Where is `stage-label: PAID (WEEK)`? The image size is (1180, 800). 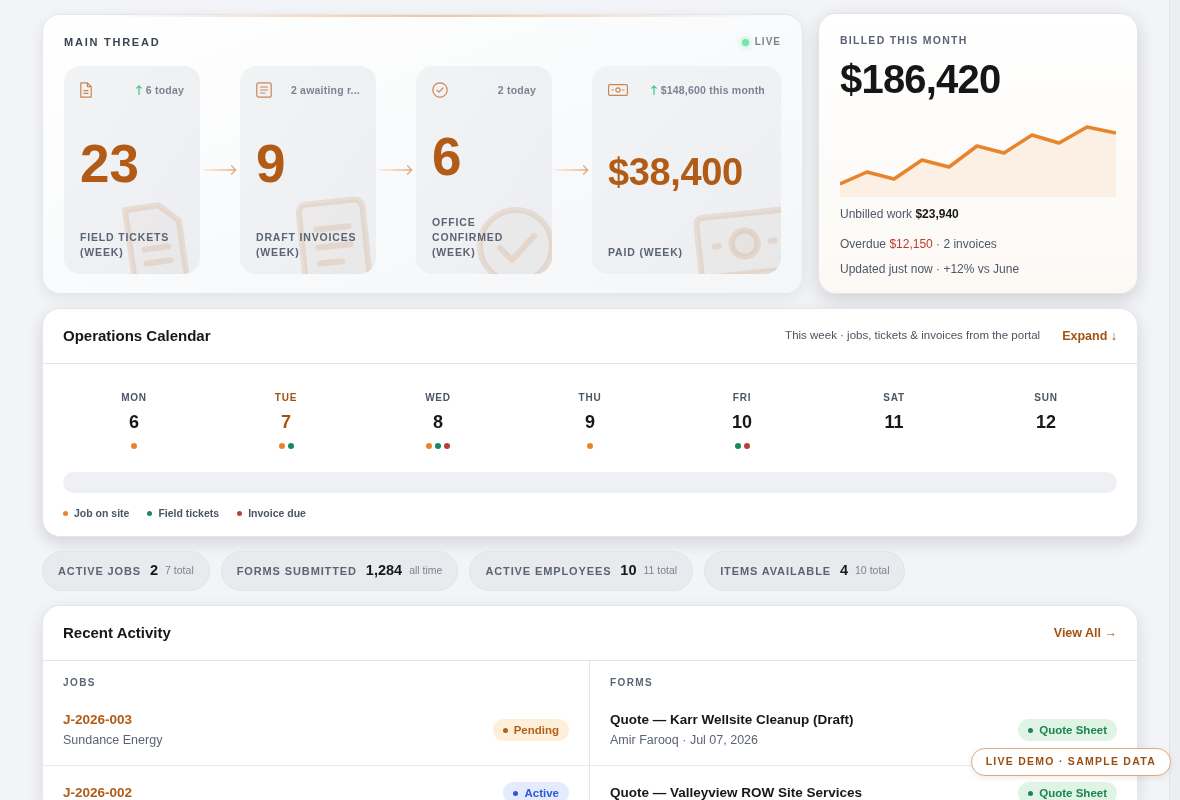 stage-label: PAID (WEEK) is located at coordinates (646, 252).